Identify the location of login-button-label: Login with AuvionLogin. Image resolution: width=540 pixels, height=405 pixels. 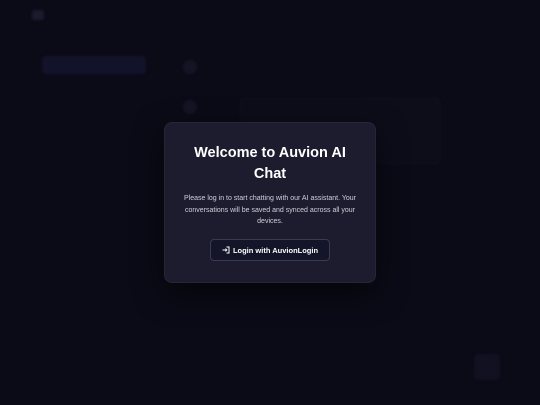
(275, 250).